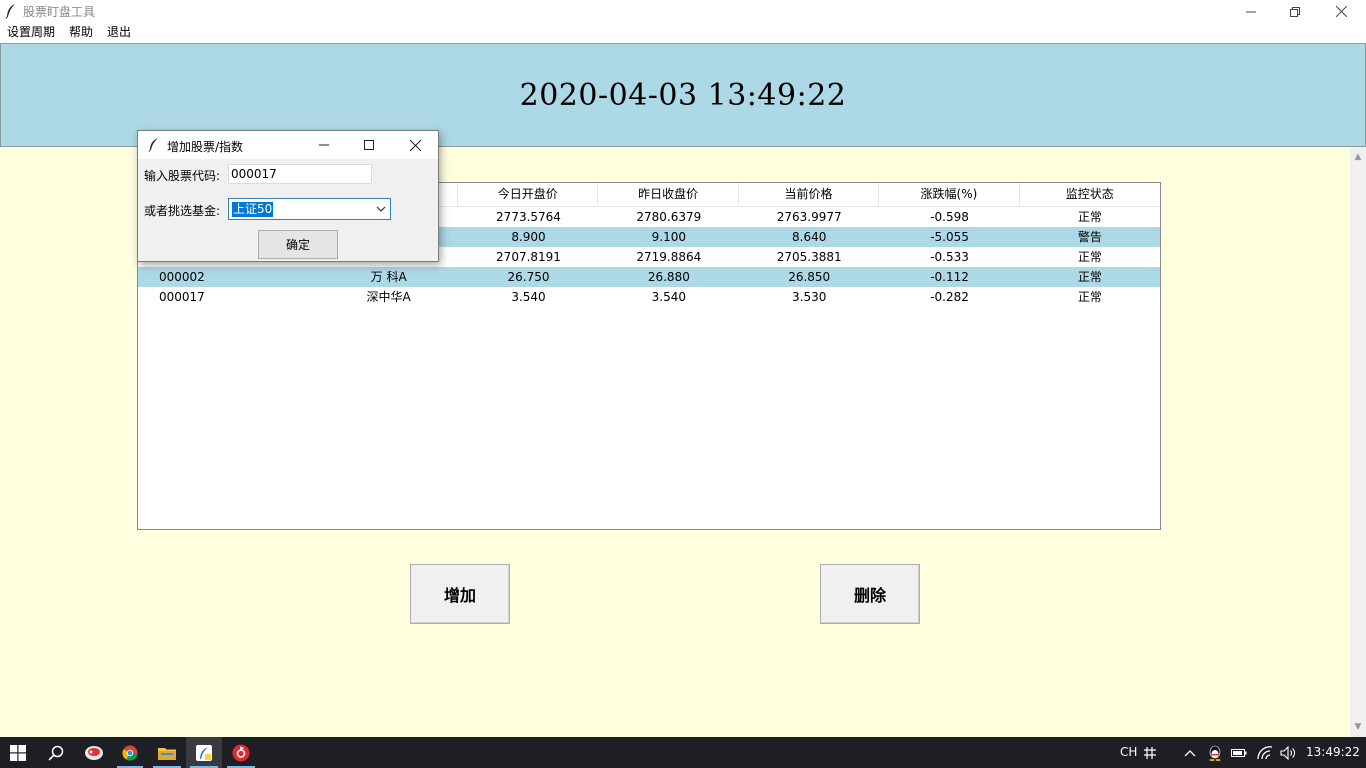  I want to click on dialog-titlebar: 增加股票/指数, so click(288, 145).